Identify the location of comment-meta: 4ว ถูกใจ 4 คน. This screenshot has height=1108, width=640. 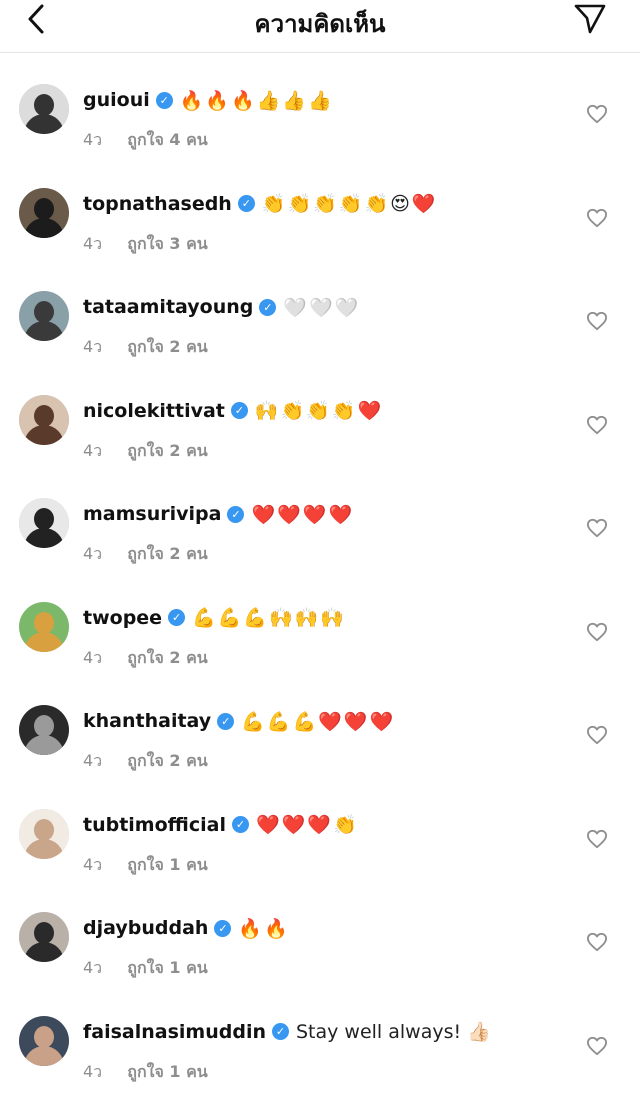
(145, 140).